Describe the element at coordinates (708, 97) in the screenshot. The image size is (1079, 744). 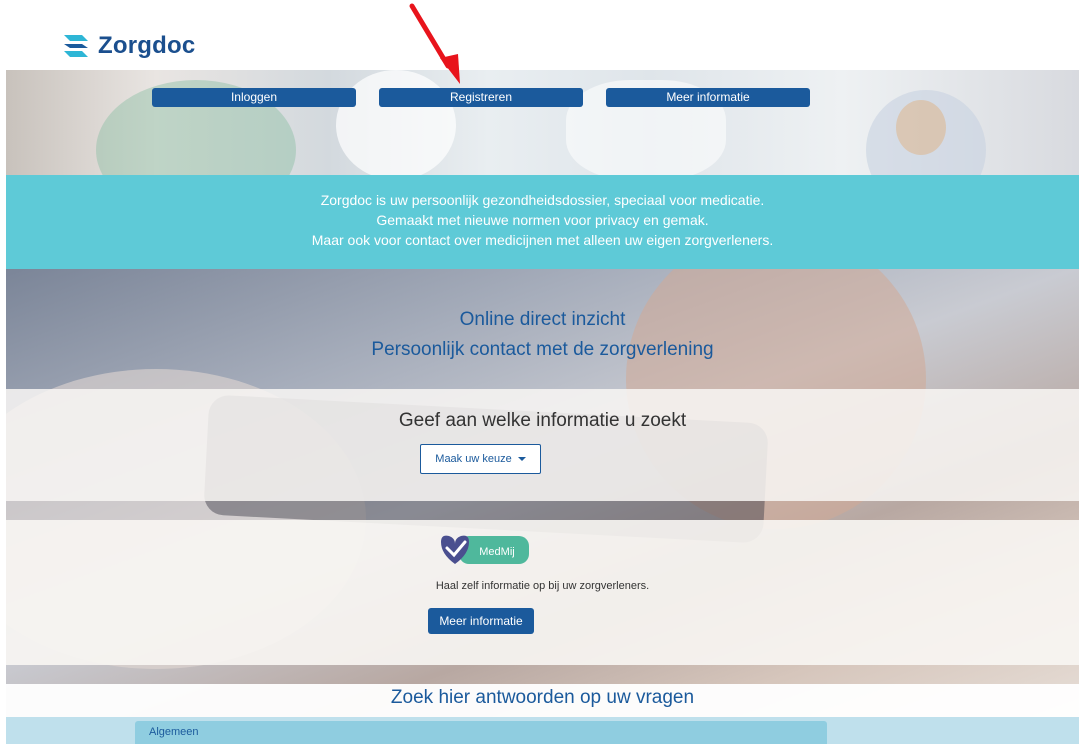
I see `more-info-nav-button: Meer informatie` at that location.